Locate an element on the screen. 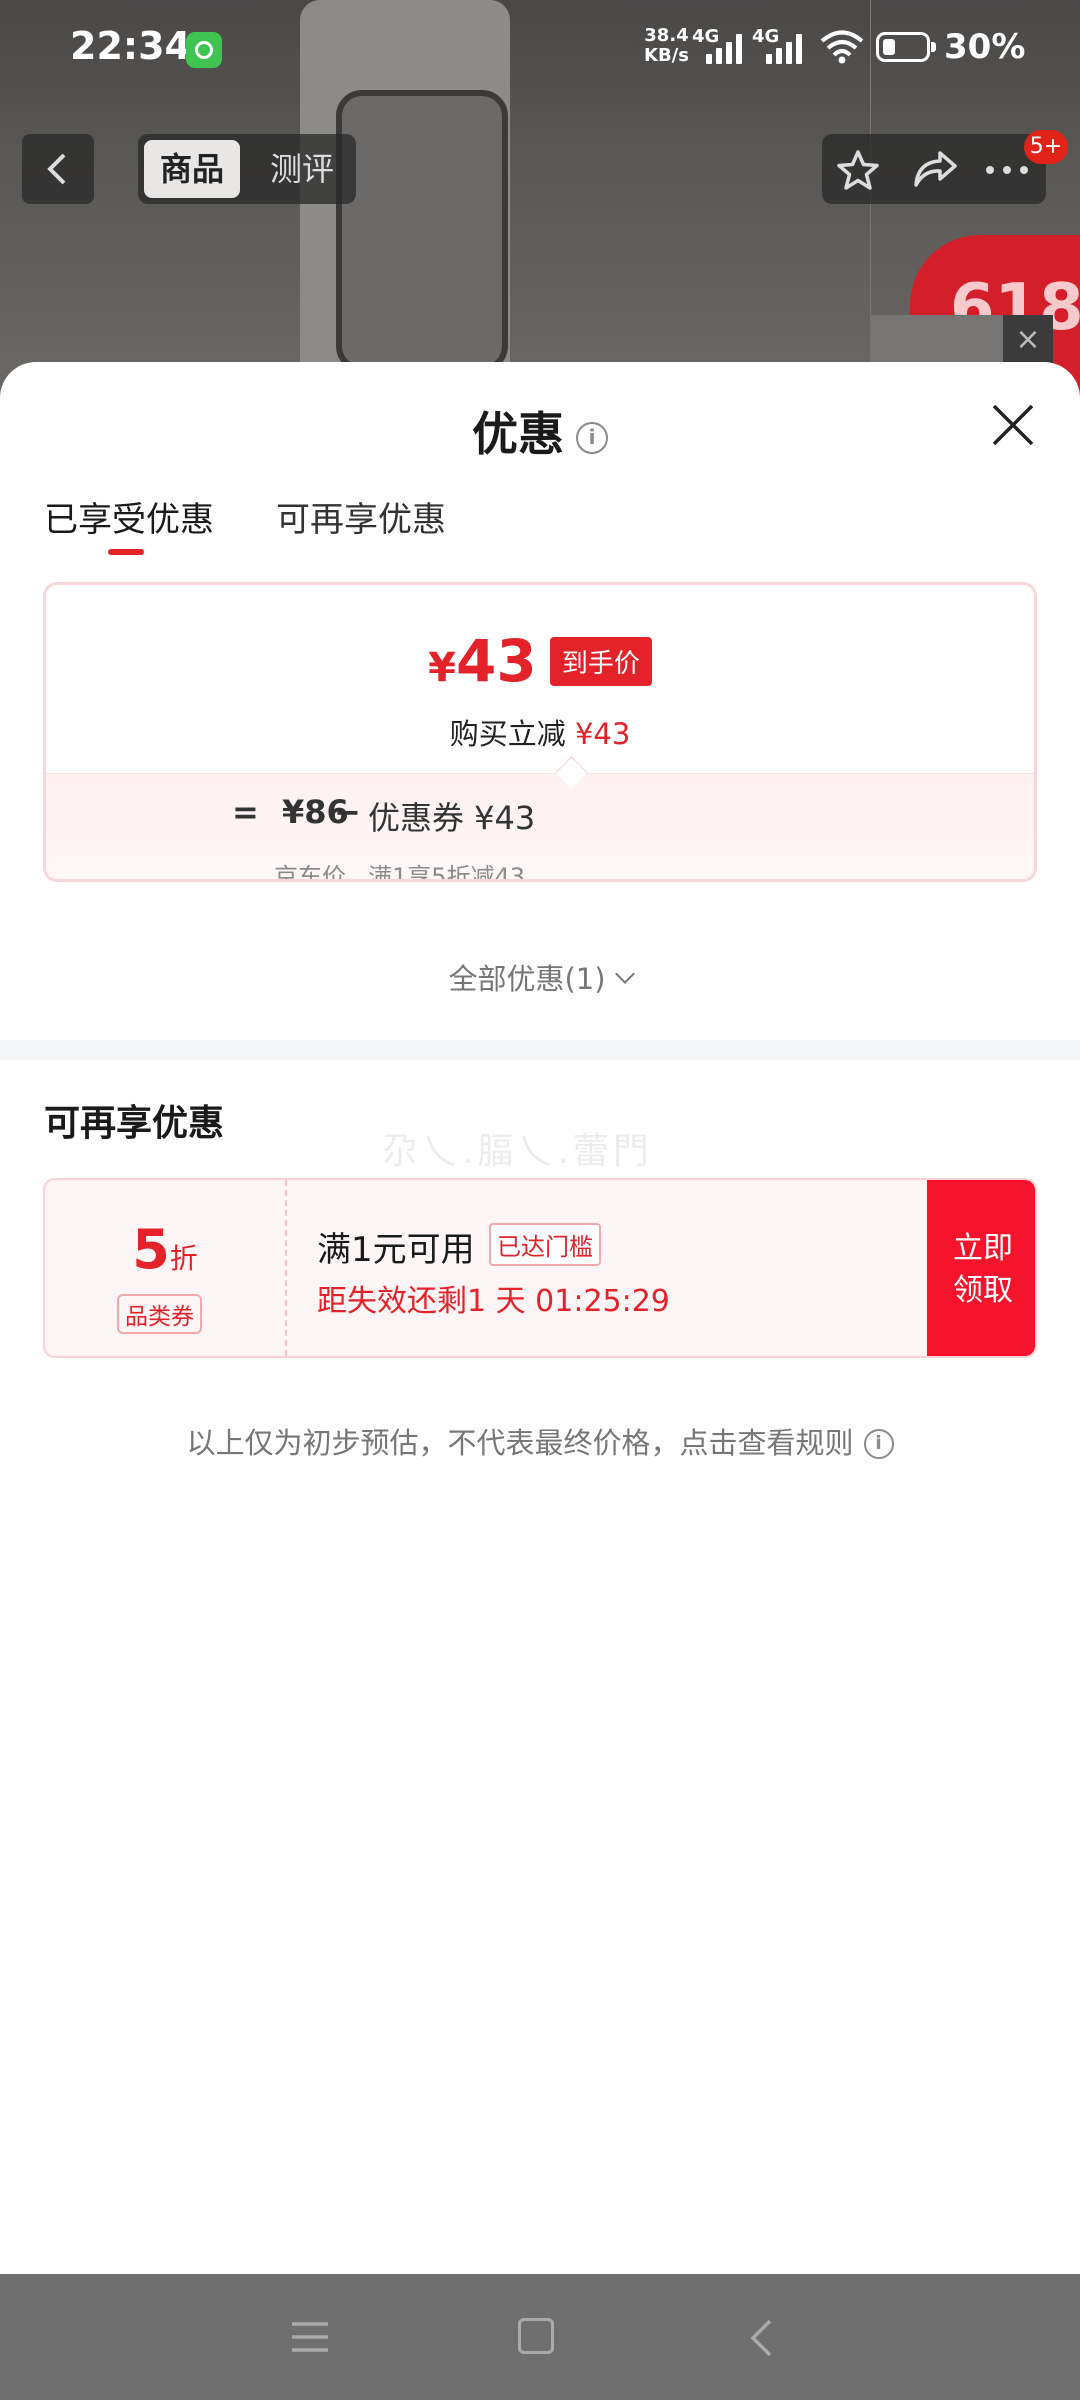  close-icon is located at coordinates (1013, 425).